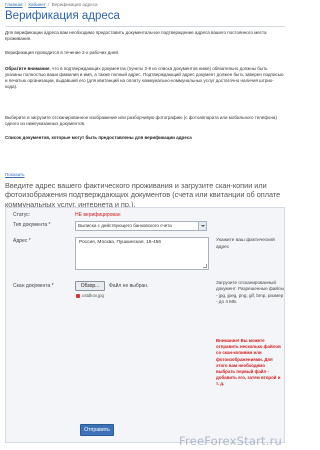 The width and height of the screenshot is (320, 450). What do you see at coordinates (33, 286) in the screenshot?
I see `scan-label: Скан документа *` at bounding box center [33, 286].